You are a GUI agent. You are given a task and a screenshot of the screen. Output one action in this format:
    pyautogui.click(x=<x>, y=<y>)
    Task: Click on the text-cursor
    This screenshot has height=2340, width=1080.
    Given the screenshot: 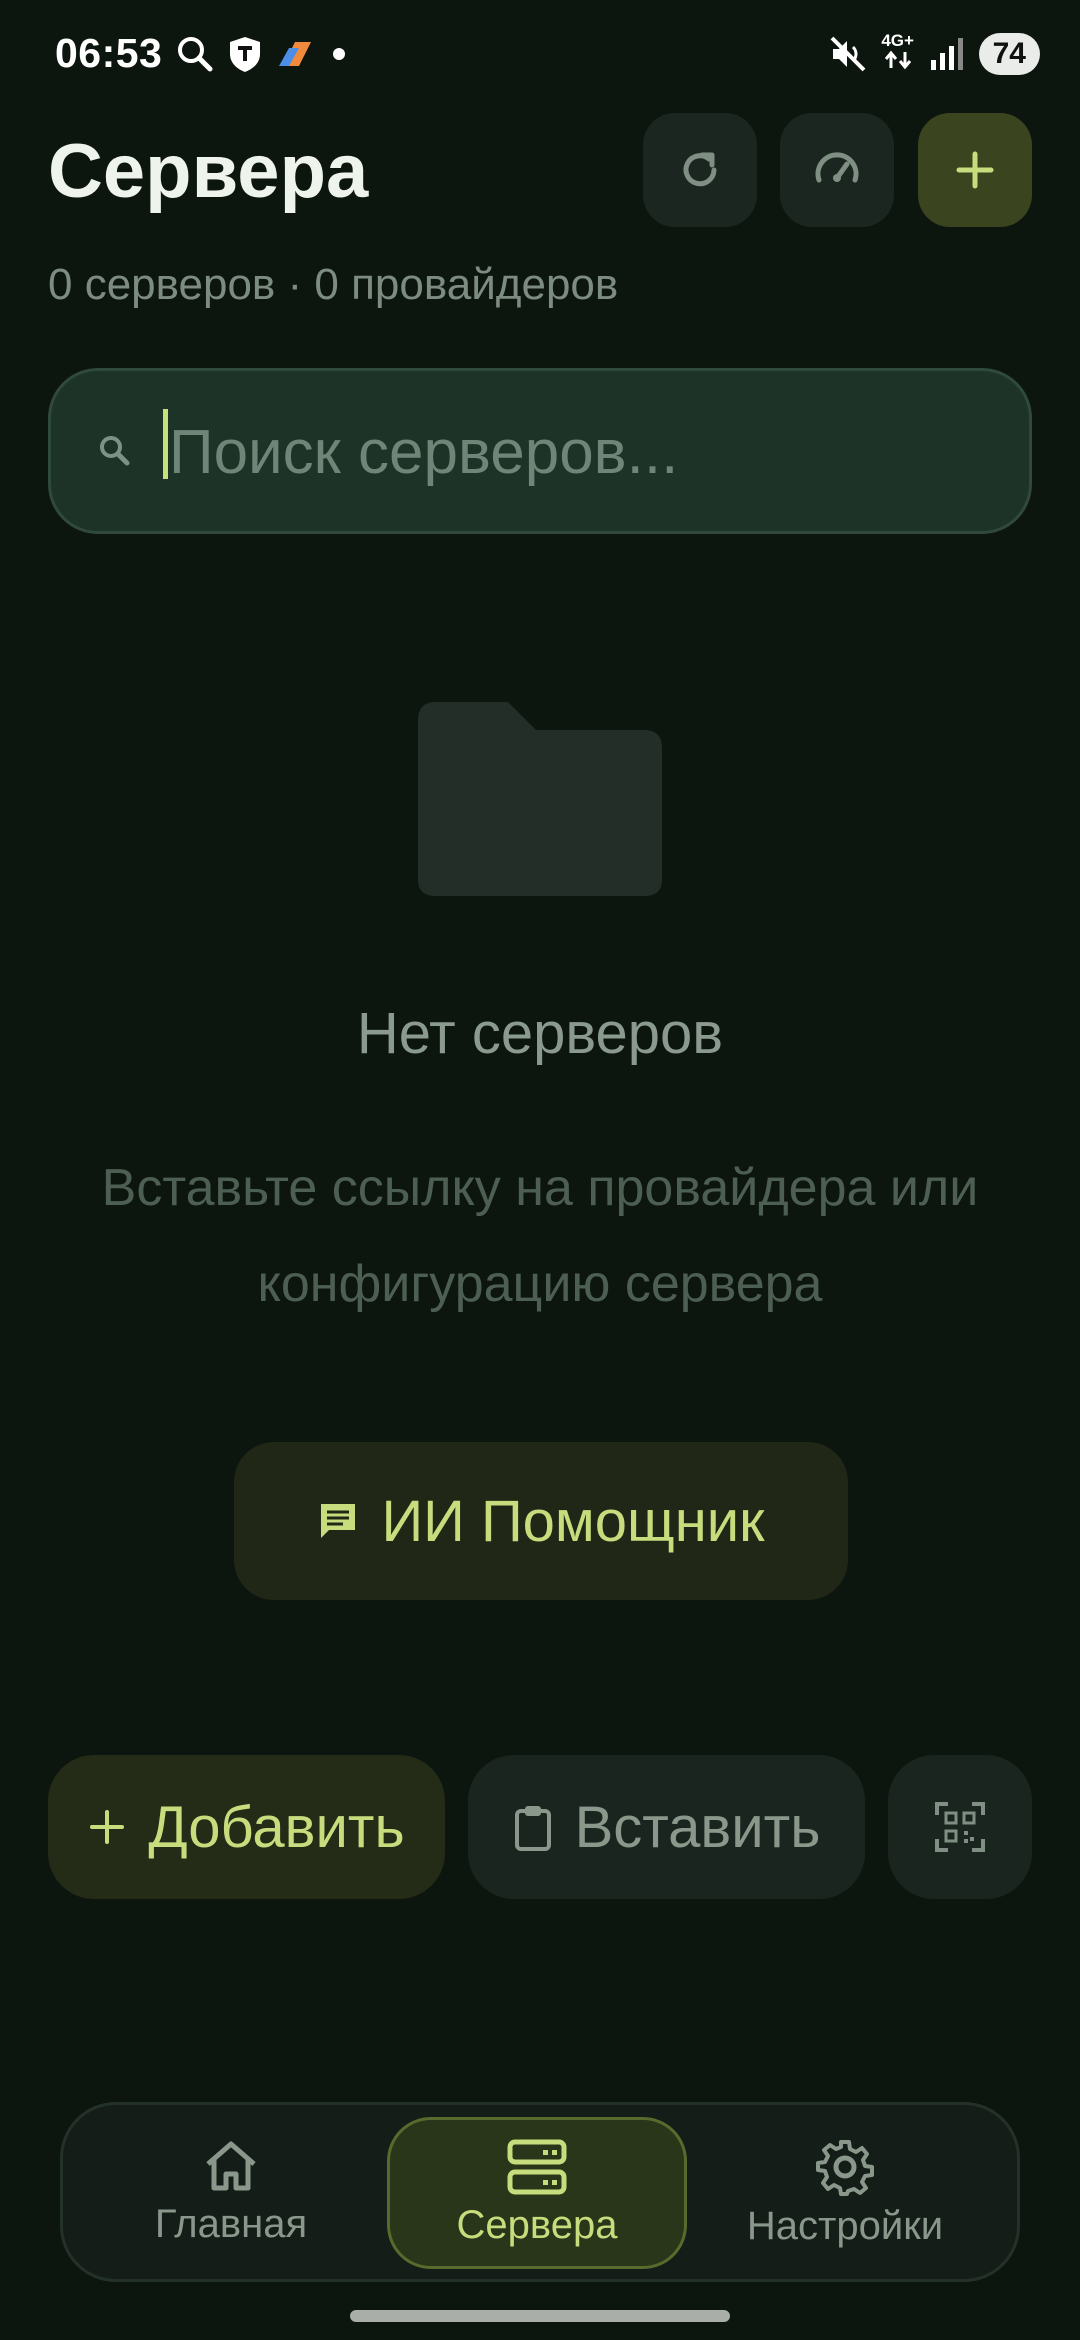 What is the action you would take?
    pyautogui.click(x=165, y=444)
    